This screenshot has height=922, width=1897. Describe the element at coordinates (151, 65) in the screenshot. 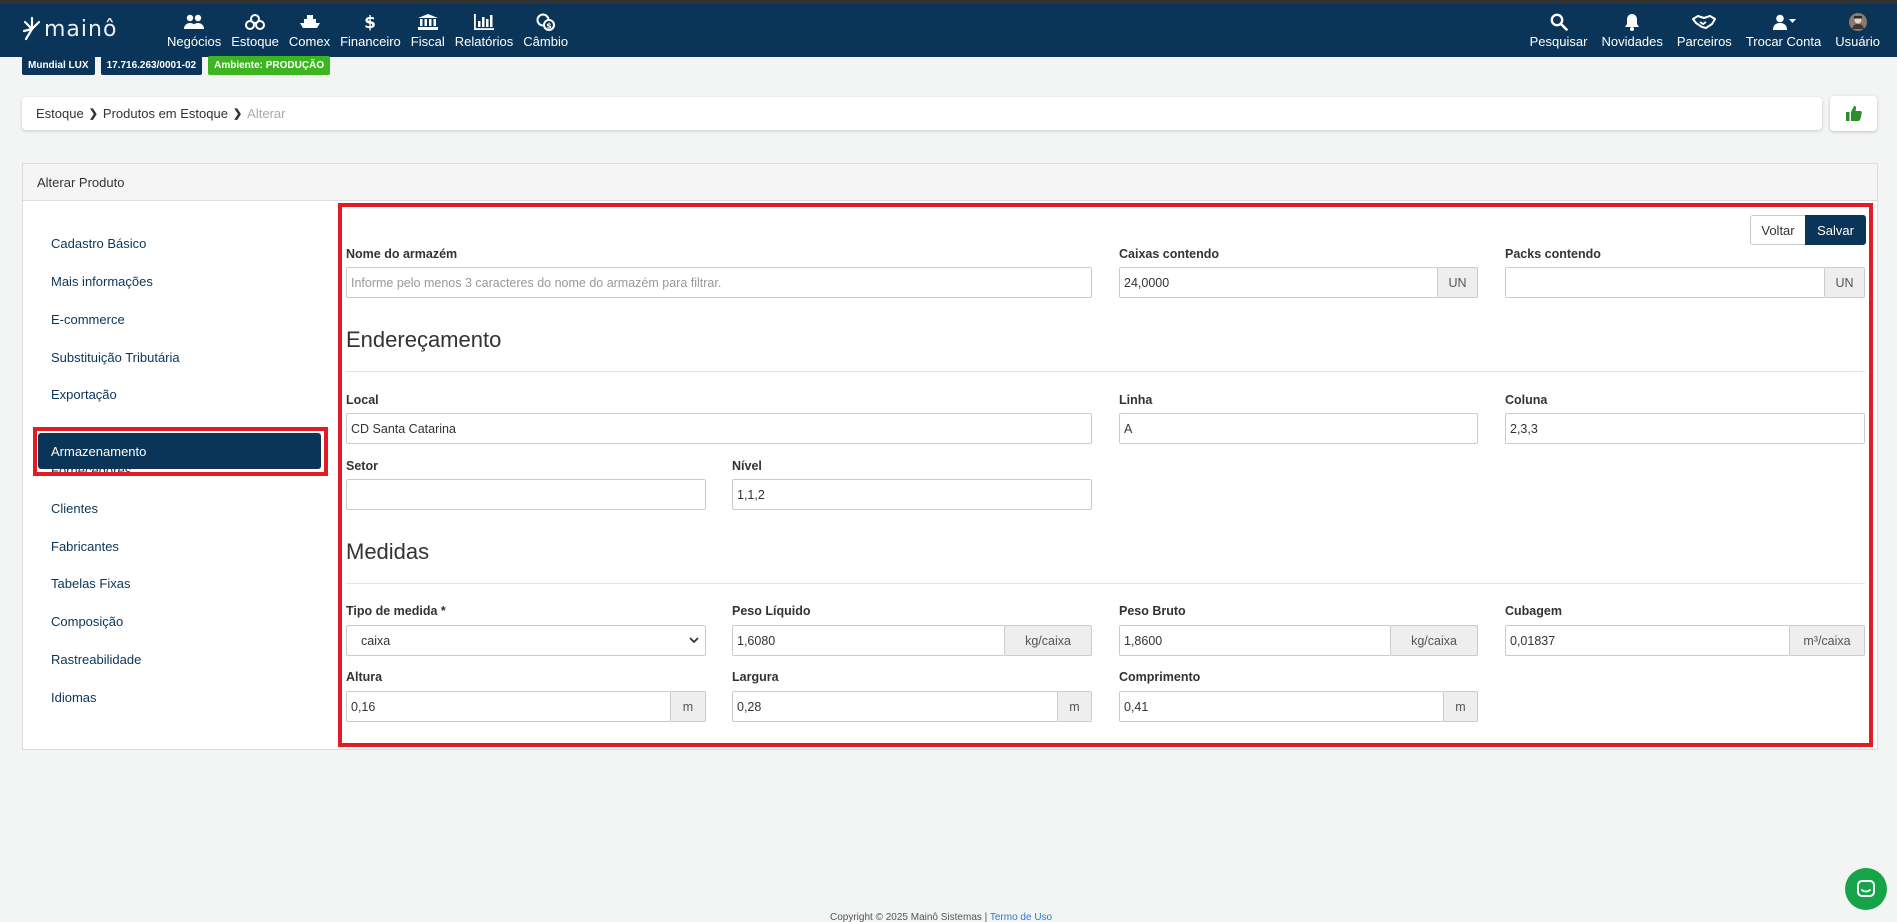

I see `cnpj-badge: 17.716.263/0001-02` at that location.